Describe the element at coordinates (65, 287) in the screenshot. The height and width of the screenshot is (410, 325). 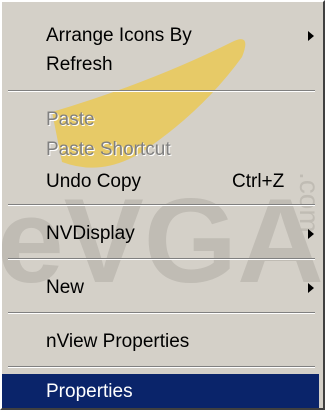
I see `menu-item-label: New` at that location.